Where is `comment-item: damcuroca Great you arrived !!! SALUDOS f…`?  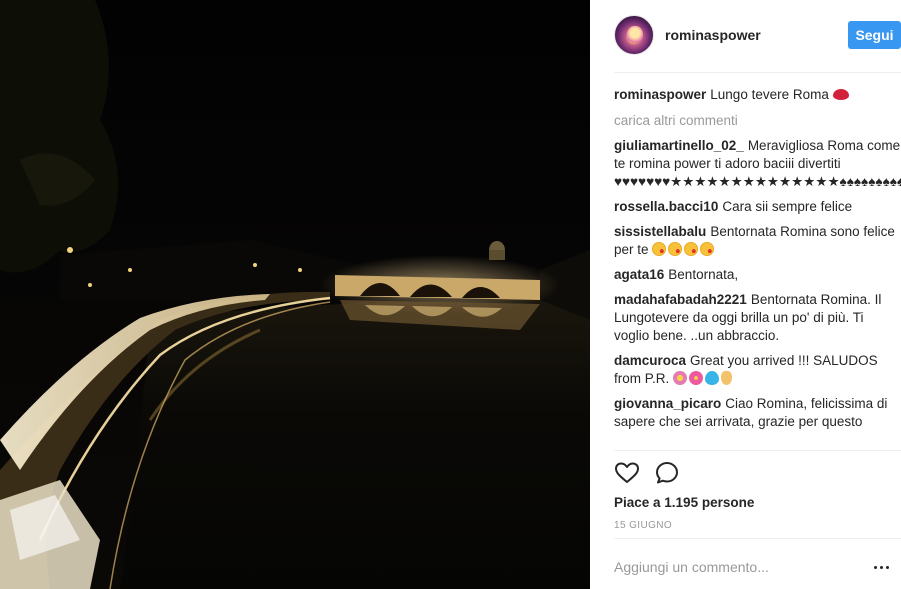
comment-item: damcuroca Great you arrived !!! SALUDOS f… is located at coordinates (757, 370).